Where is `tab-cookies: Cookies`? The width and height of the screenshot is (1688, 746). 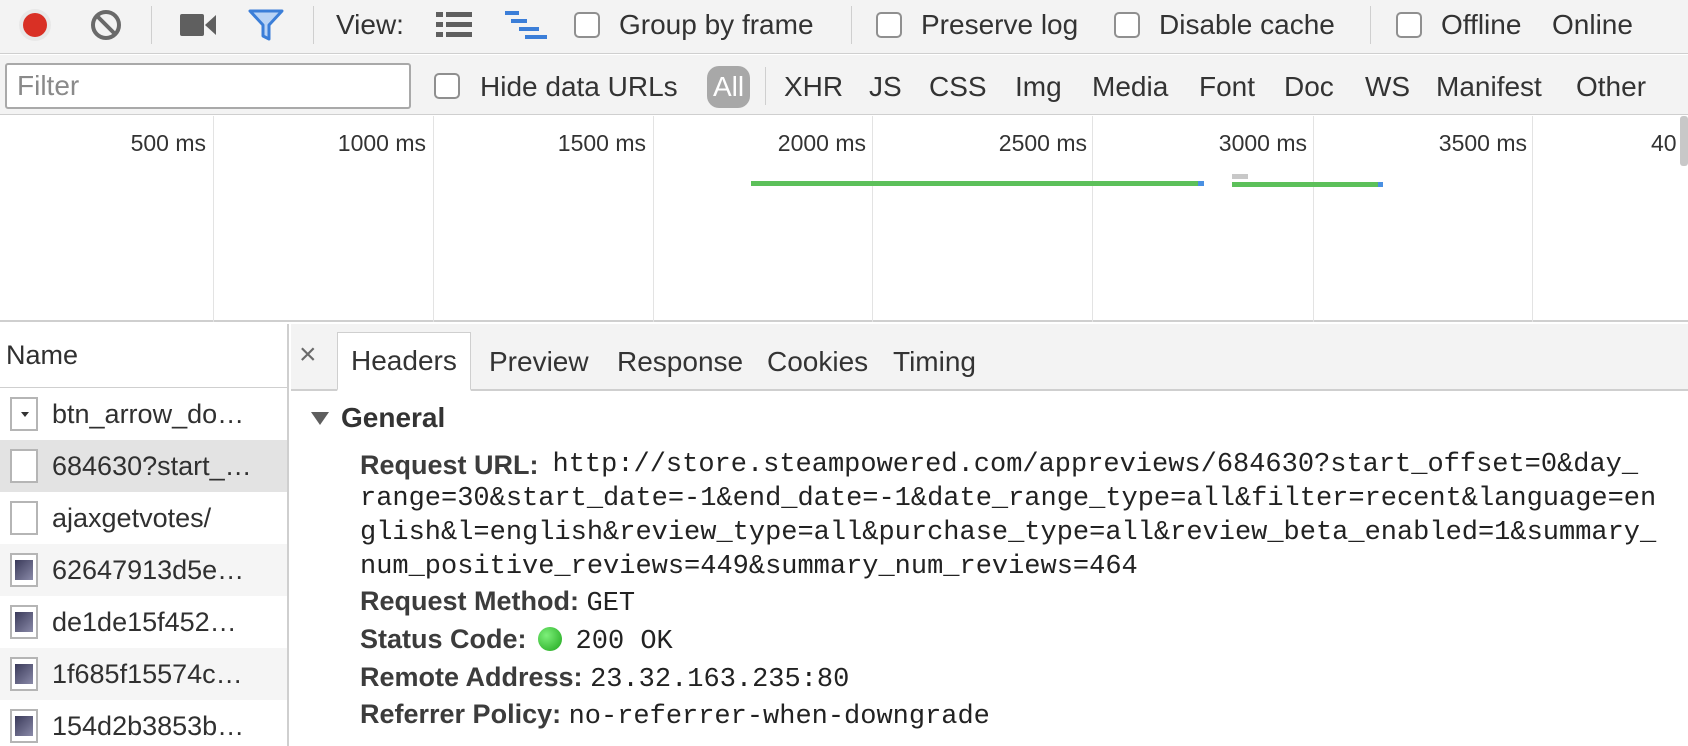
tab-cookies: Cookies is located at coordinates (817, 361).